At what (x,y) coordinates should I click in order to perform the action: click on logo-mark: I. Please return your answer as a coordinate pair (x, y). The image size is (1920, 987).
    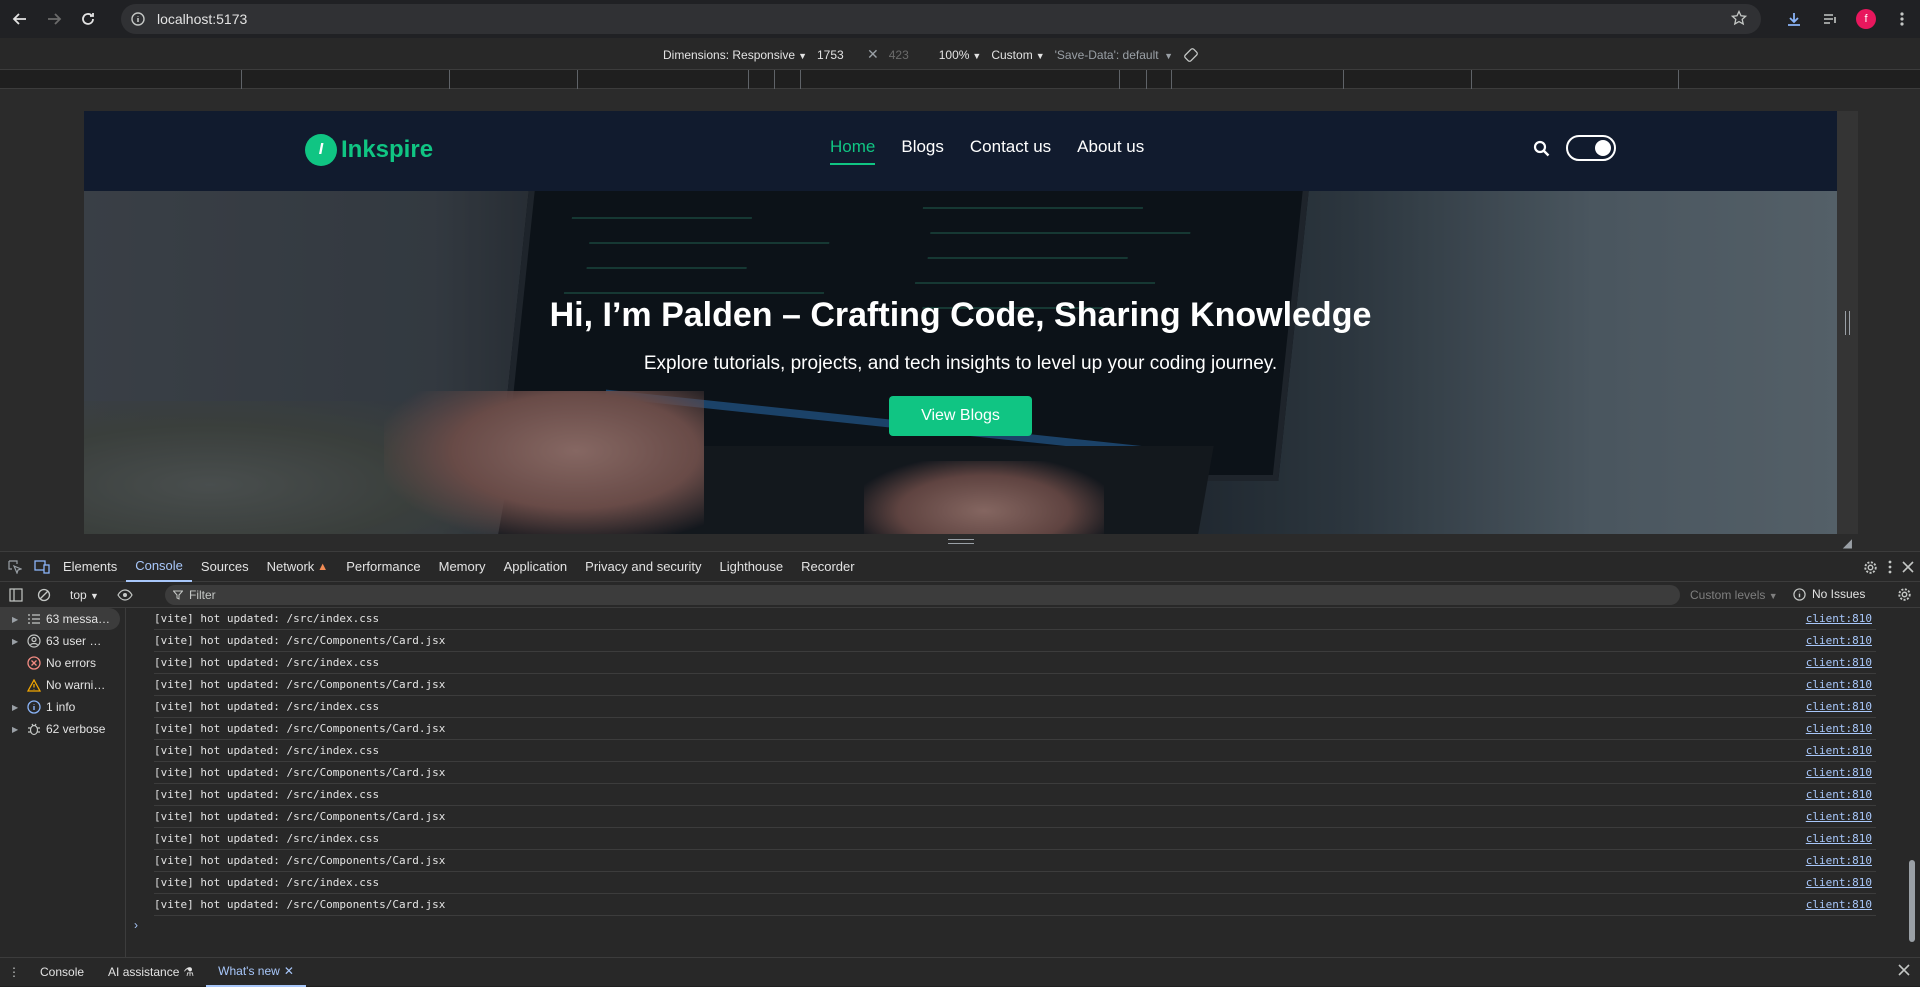
    Looking at the image, I should click on (321, 150).